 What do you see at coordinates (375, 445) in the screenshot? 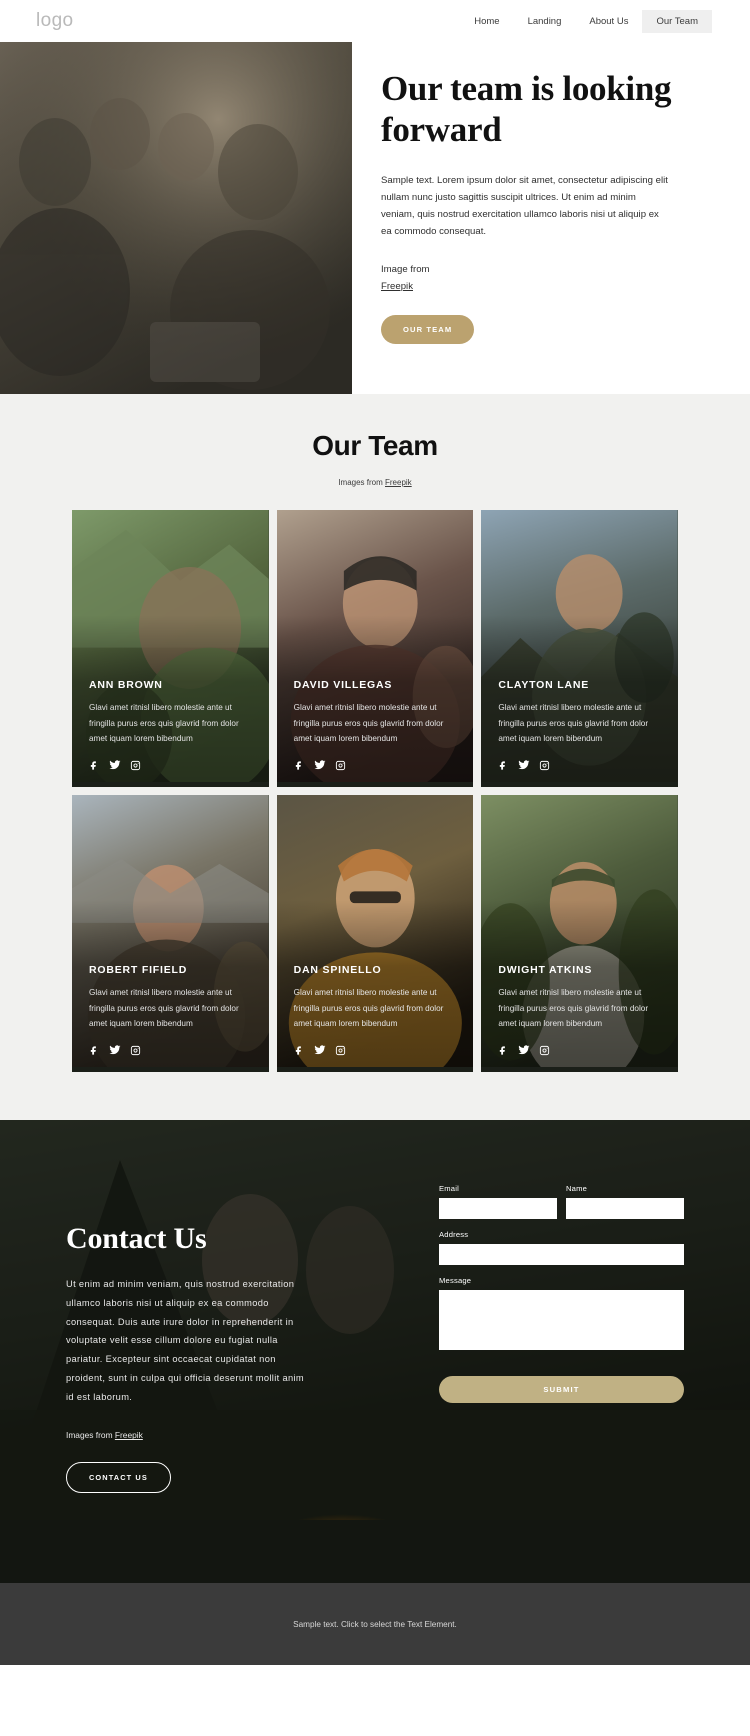
I see `team-heading: Our Team` at bounding box center [375, 445].